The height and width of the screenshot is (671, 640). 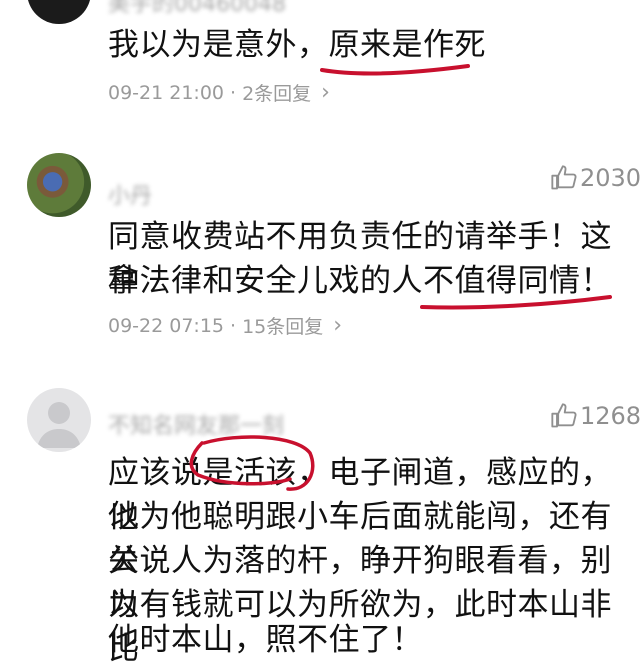 I want to click on comment-time: 09-22 07:15, so click(x=166, y=325).